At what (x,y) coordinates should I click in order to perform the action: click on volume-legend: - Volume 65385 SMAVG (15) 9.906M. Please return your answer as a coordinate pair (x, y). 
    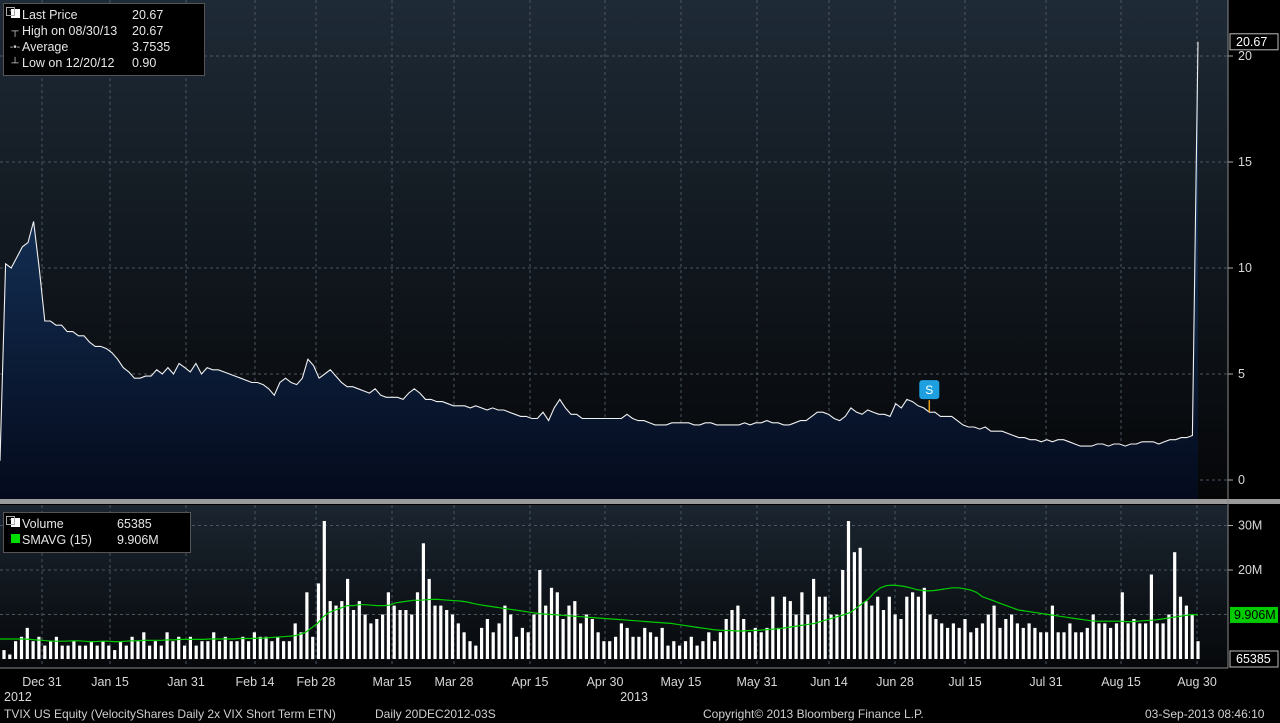
    Looking at the image, I should click on (97, 532).